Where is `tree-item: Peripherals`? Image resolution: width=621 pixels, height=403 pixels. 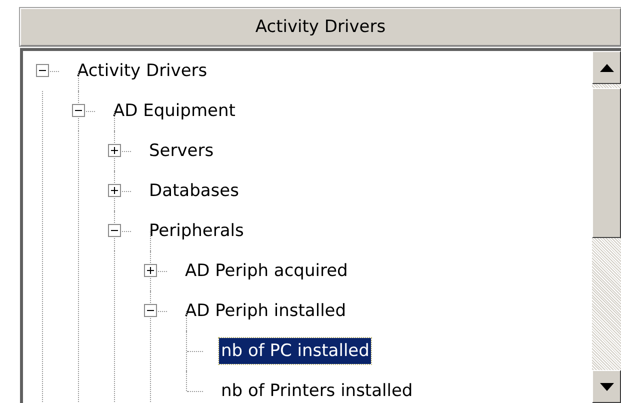
tree-item: Peripherals is located at coordinates (196, 231).